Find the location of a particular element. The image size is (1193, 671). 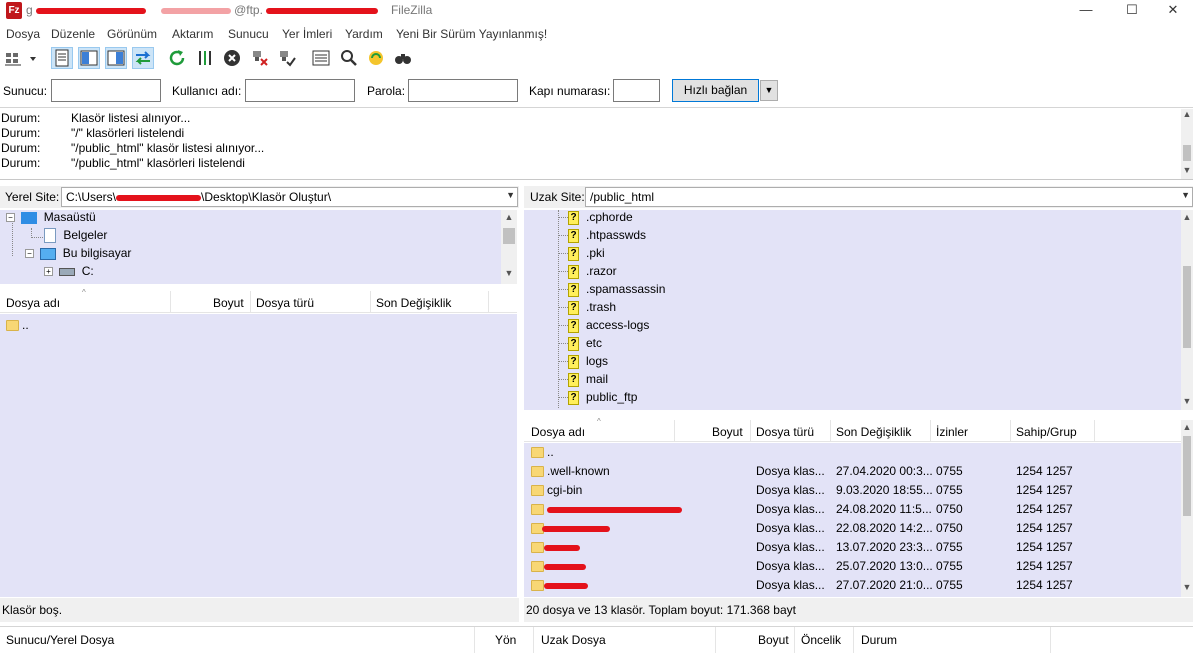

menu-sunucu: Sunucu is located at coordinates (248, 34).